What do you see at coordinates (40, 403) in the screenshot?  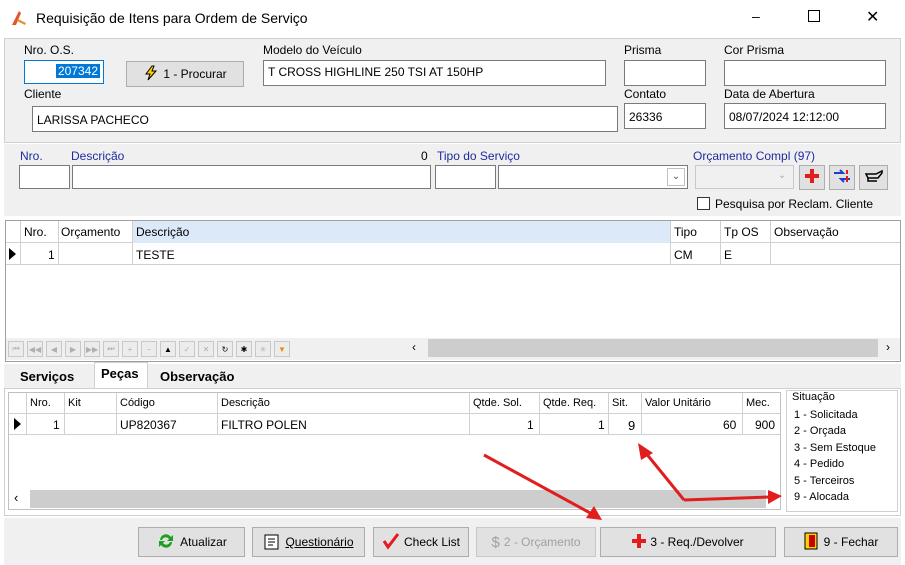 I see `parts-col-nro: Nro.` at bounding box center [40, 403].